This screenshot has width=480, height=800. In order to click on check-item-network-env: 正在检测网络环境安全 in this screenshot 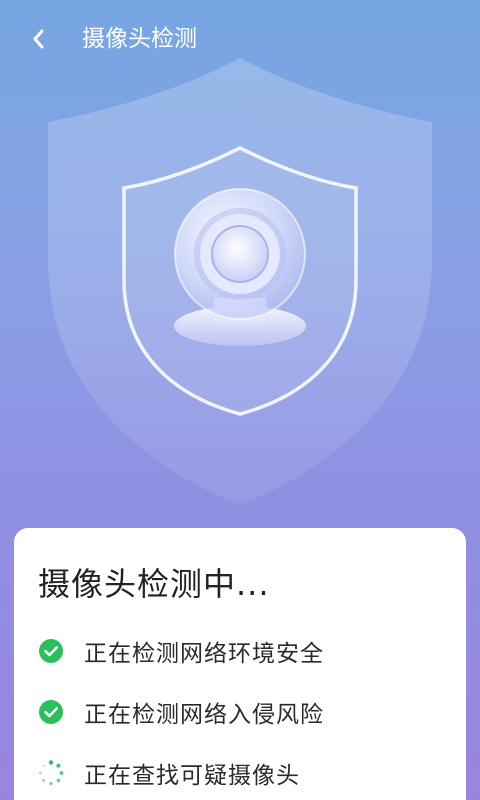, I will do `click(181, 651)`.